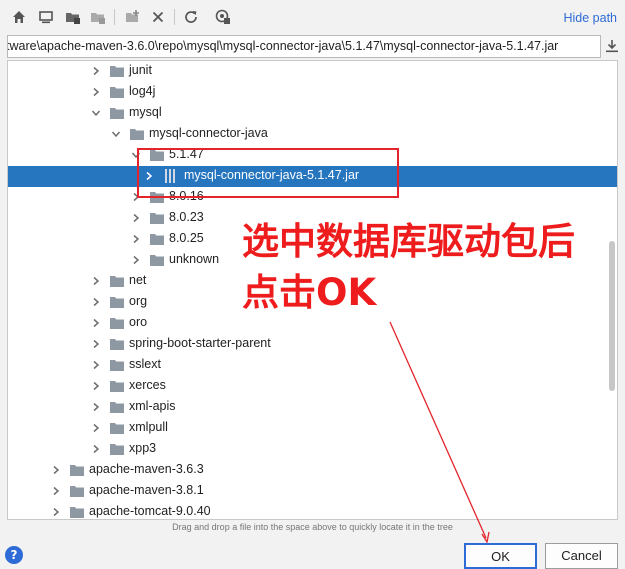 The image size is (625, 569). What do you see at coordinates (312, 17) in the screenshot?
I see `toolbar: Hide path` at bounding box center [312, 17].